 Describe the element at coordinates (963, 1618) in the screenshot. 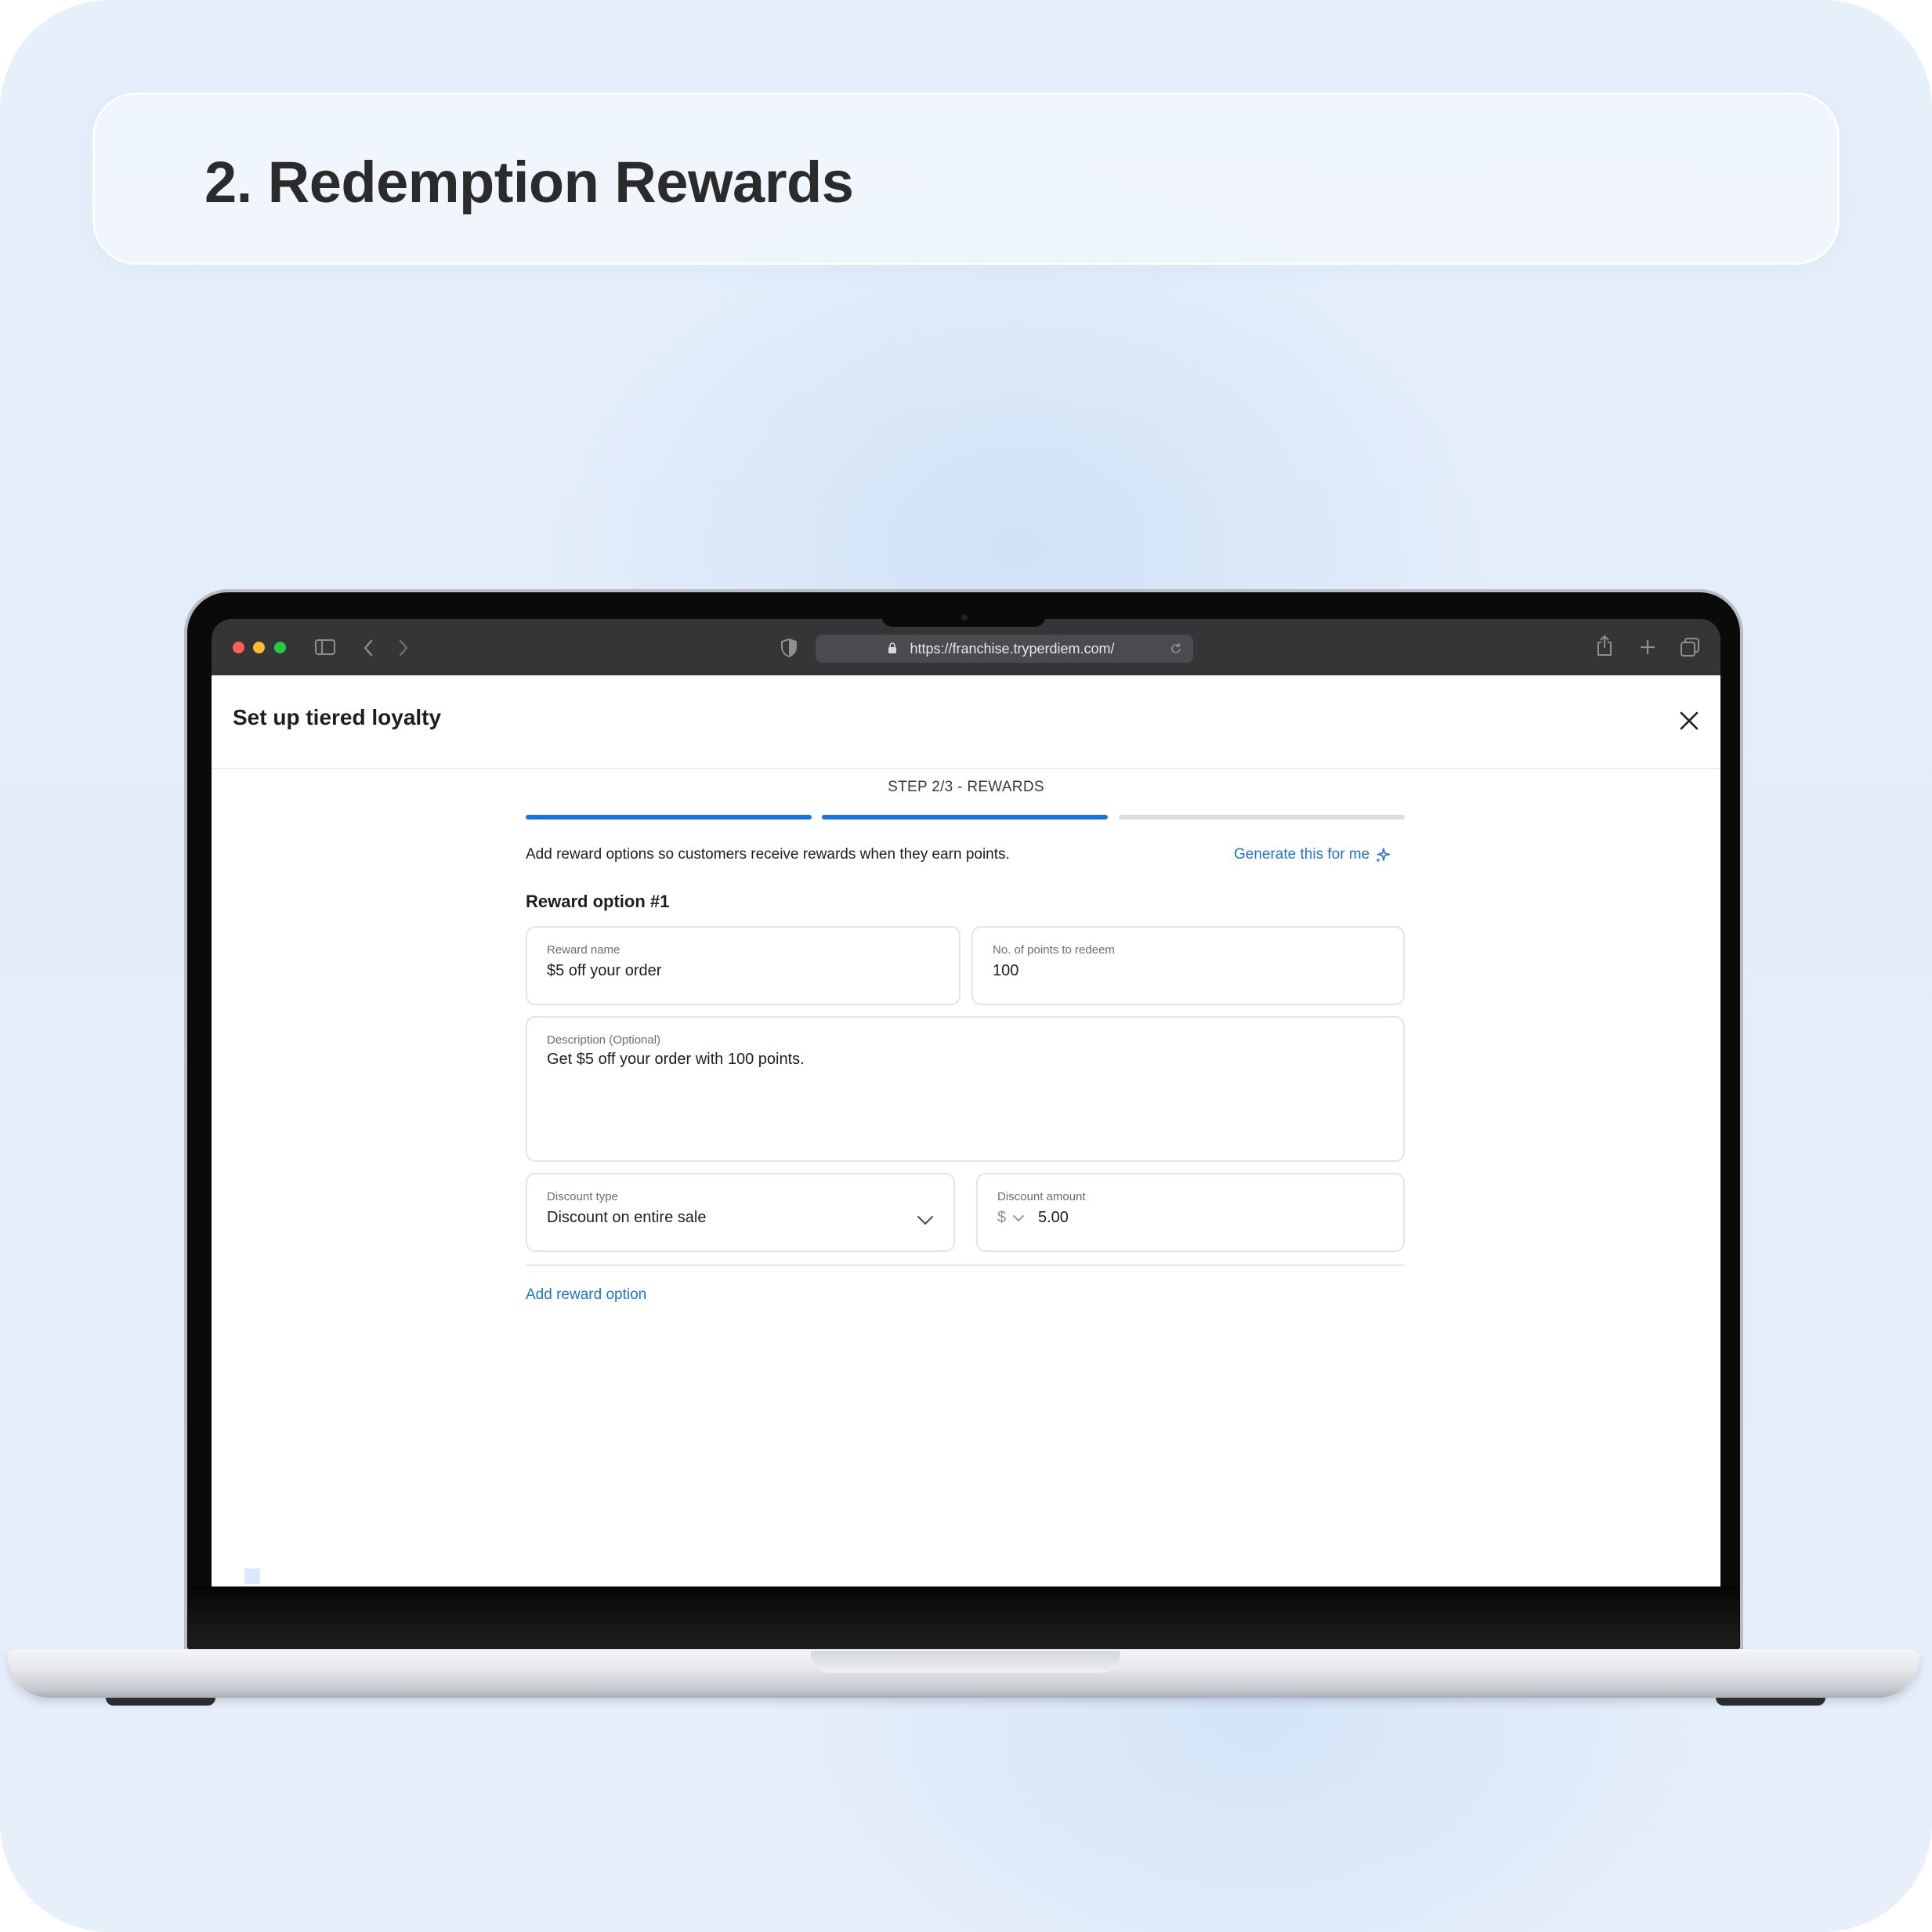

I see `laptop-bottom-bezel` at that location.